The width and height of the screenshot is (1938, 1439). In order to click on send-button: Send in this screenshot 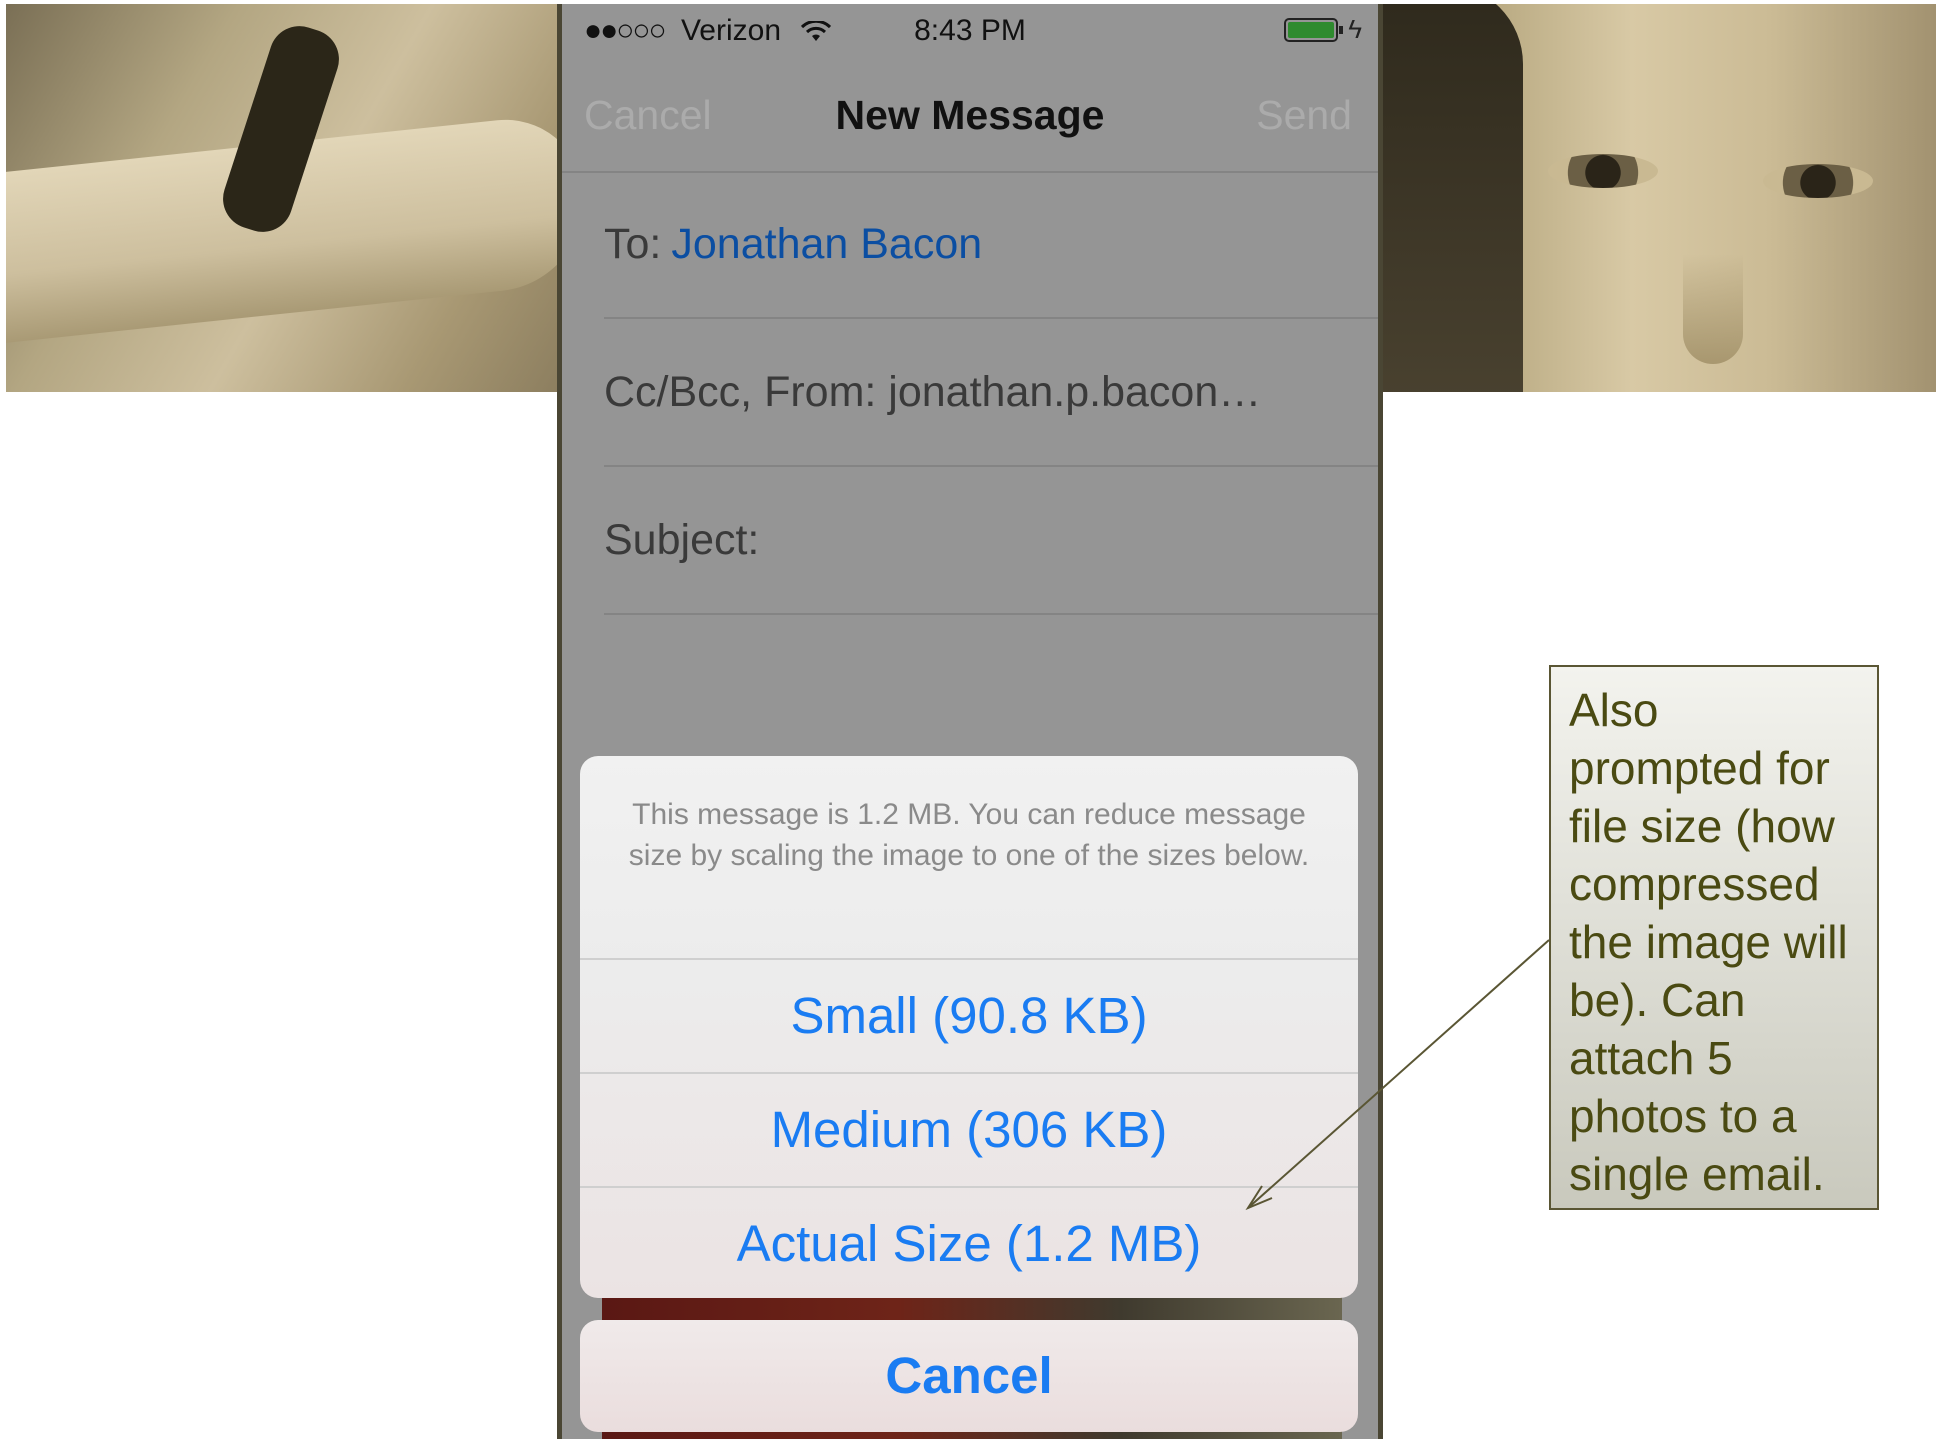, I will do `click(1304, 115)`.